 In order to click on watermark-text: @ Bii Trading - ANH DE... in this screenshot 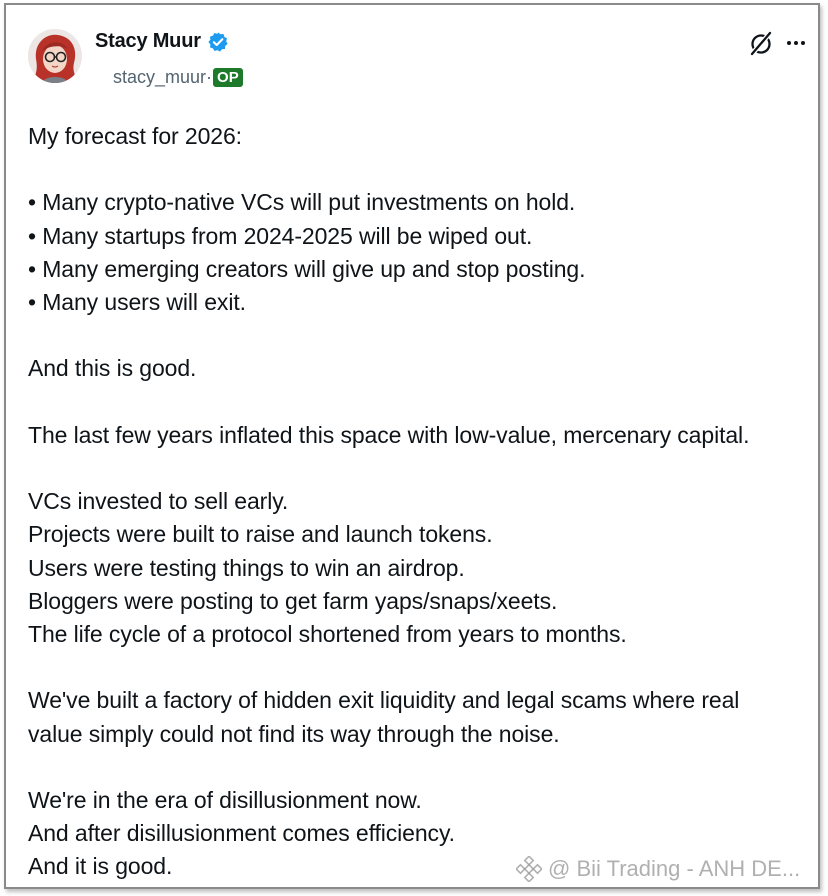, I will do `click(674, 868)`.